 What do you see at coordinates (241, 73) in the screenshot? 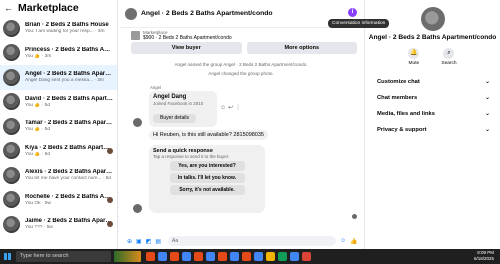
I see `system-message: Angel changed the group photo.` at bounding box center [241, 73].